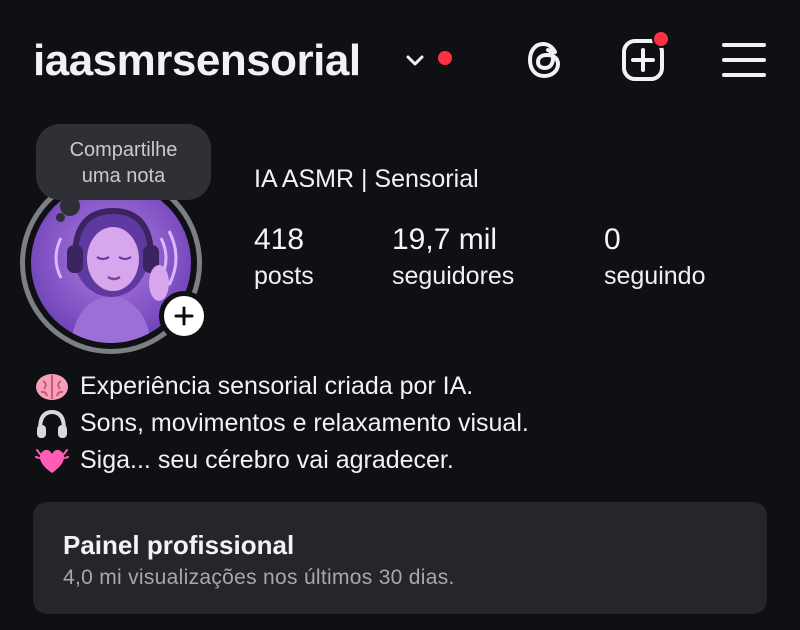 This screenshot has width=800, height=630. I want to click on menu-icon, so click(744, 60).